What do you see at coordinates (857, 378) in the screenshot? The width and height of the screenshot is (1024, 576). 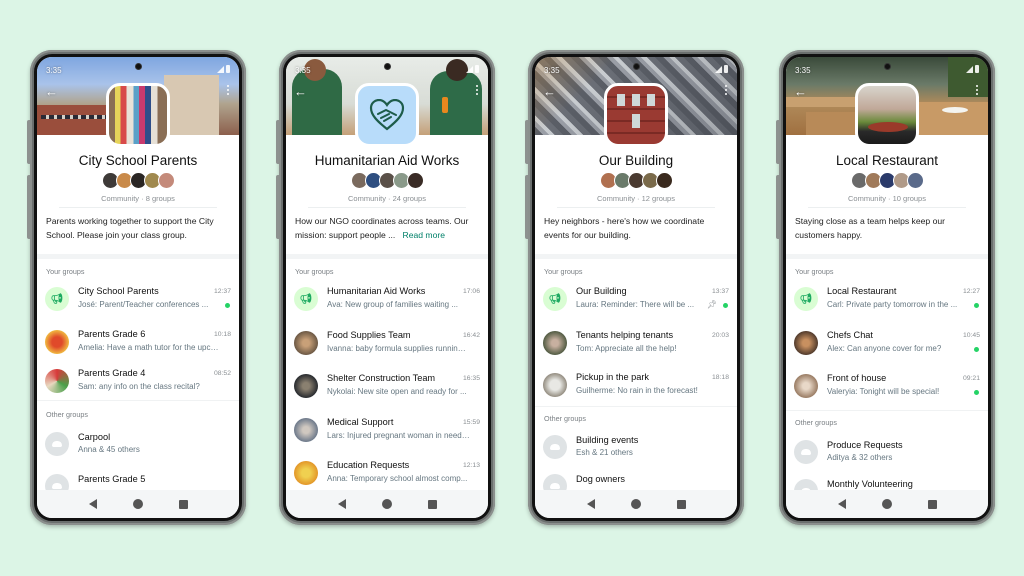 I see `group-name: Front of house` at bounding box center [857, 378].